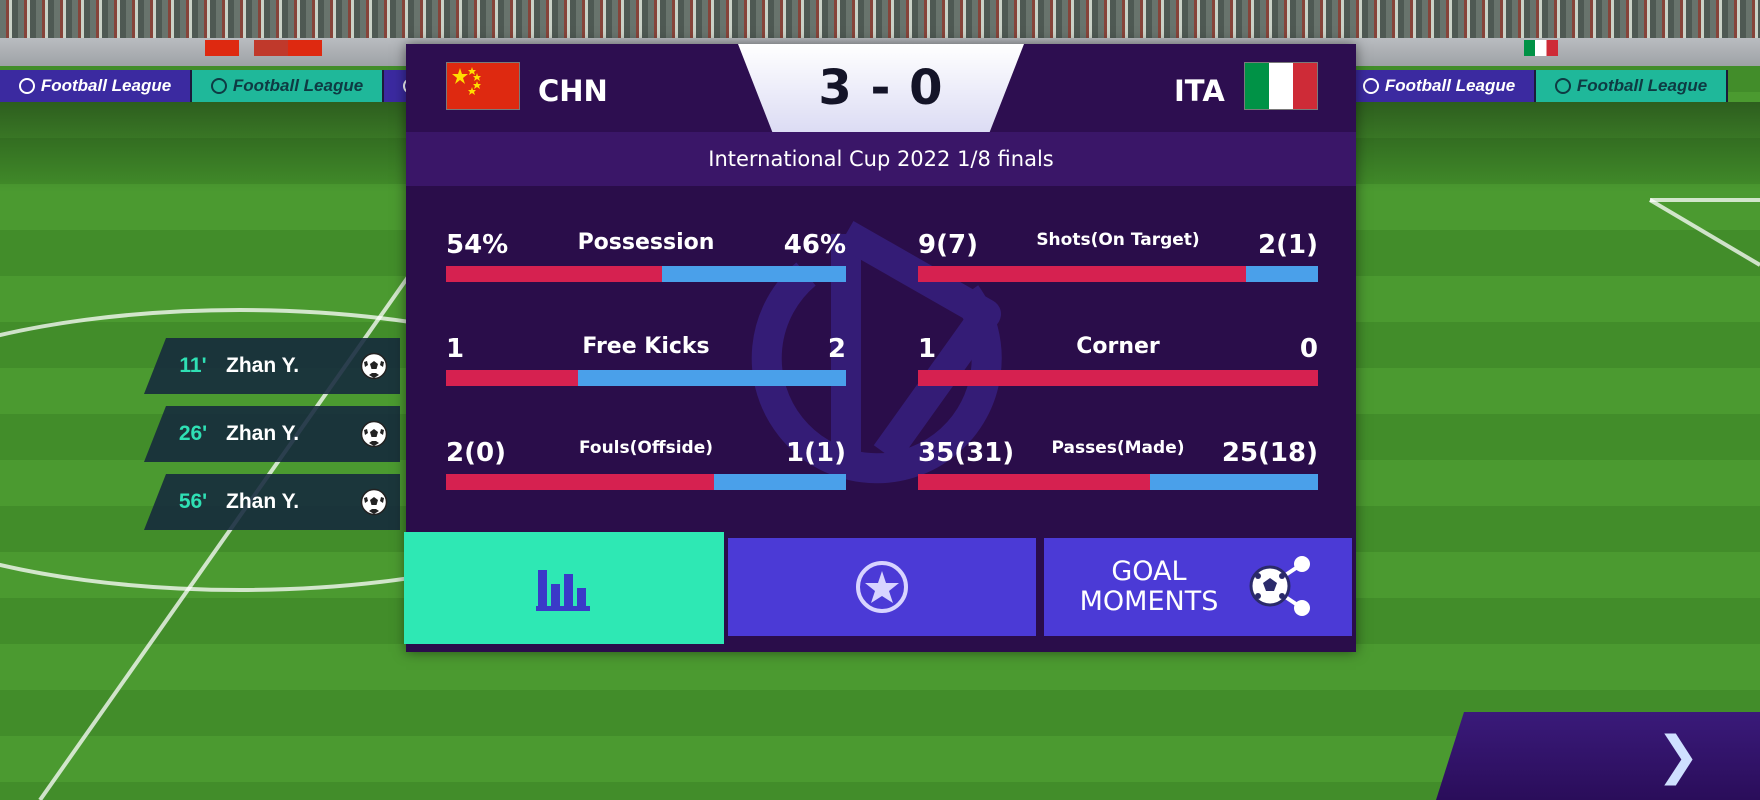  I want to click on competition-title: International Cup 2022 1/8 finals, so click(881, 159).